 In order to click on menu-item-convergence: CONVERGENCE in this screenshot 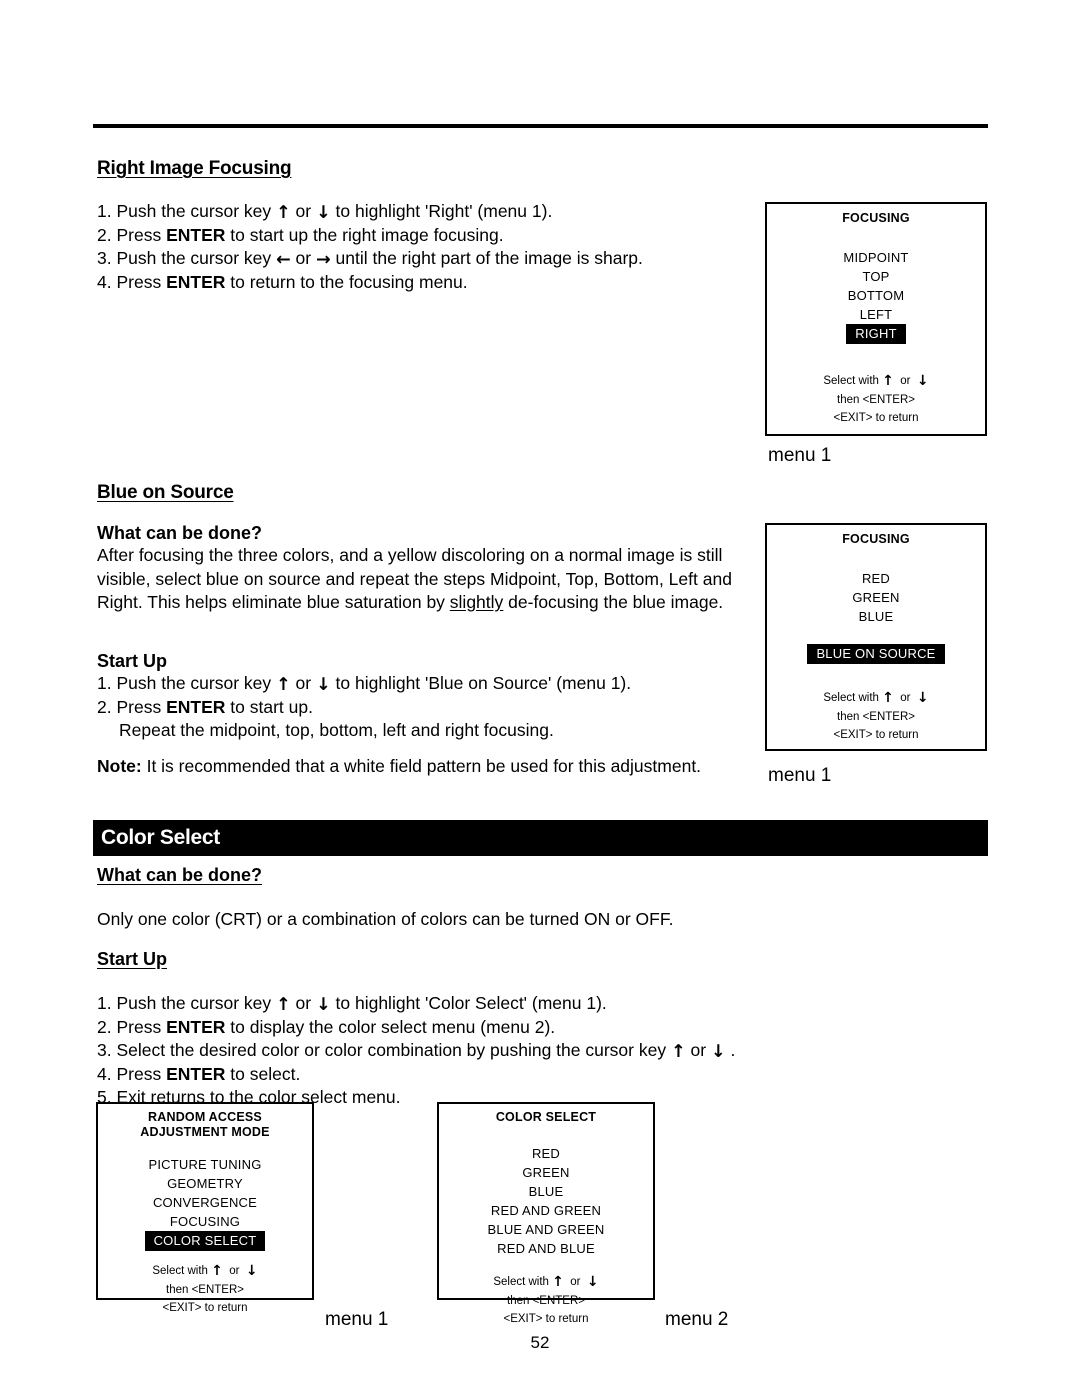, I will do `click(205, 1202)`.